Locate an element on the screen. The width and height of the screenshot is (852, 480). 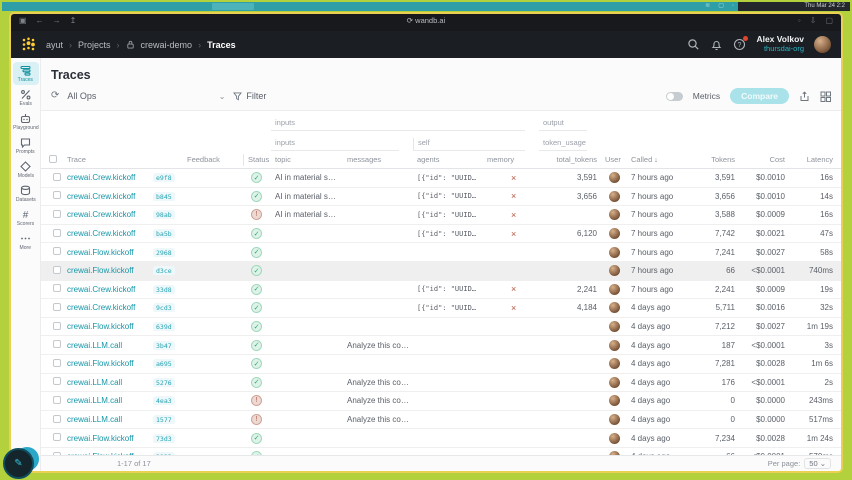
sidebar-item-models: Models is located at coordinates (26, 169).